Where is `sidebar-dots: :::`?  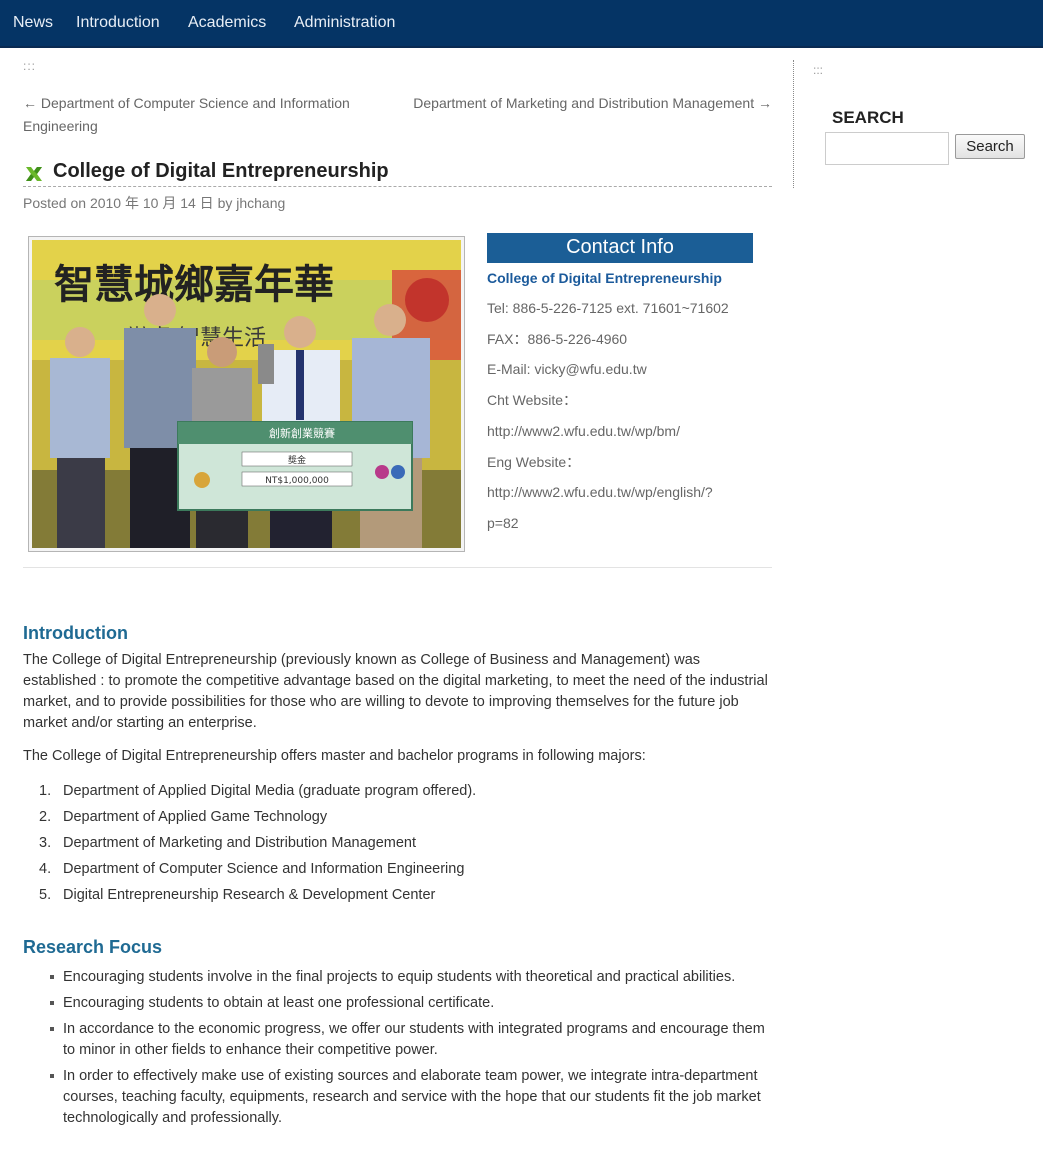
sidebar-dots: ::: is located at coordinates (818, 70).